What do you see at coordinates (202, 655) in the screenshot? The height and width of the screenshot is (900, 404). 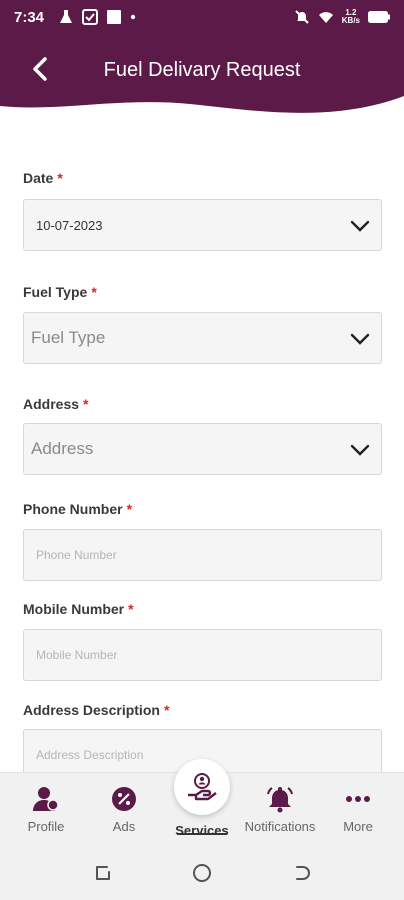 I see `mobile-input: Mobile Number` at bounding box center [202, 655].